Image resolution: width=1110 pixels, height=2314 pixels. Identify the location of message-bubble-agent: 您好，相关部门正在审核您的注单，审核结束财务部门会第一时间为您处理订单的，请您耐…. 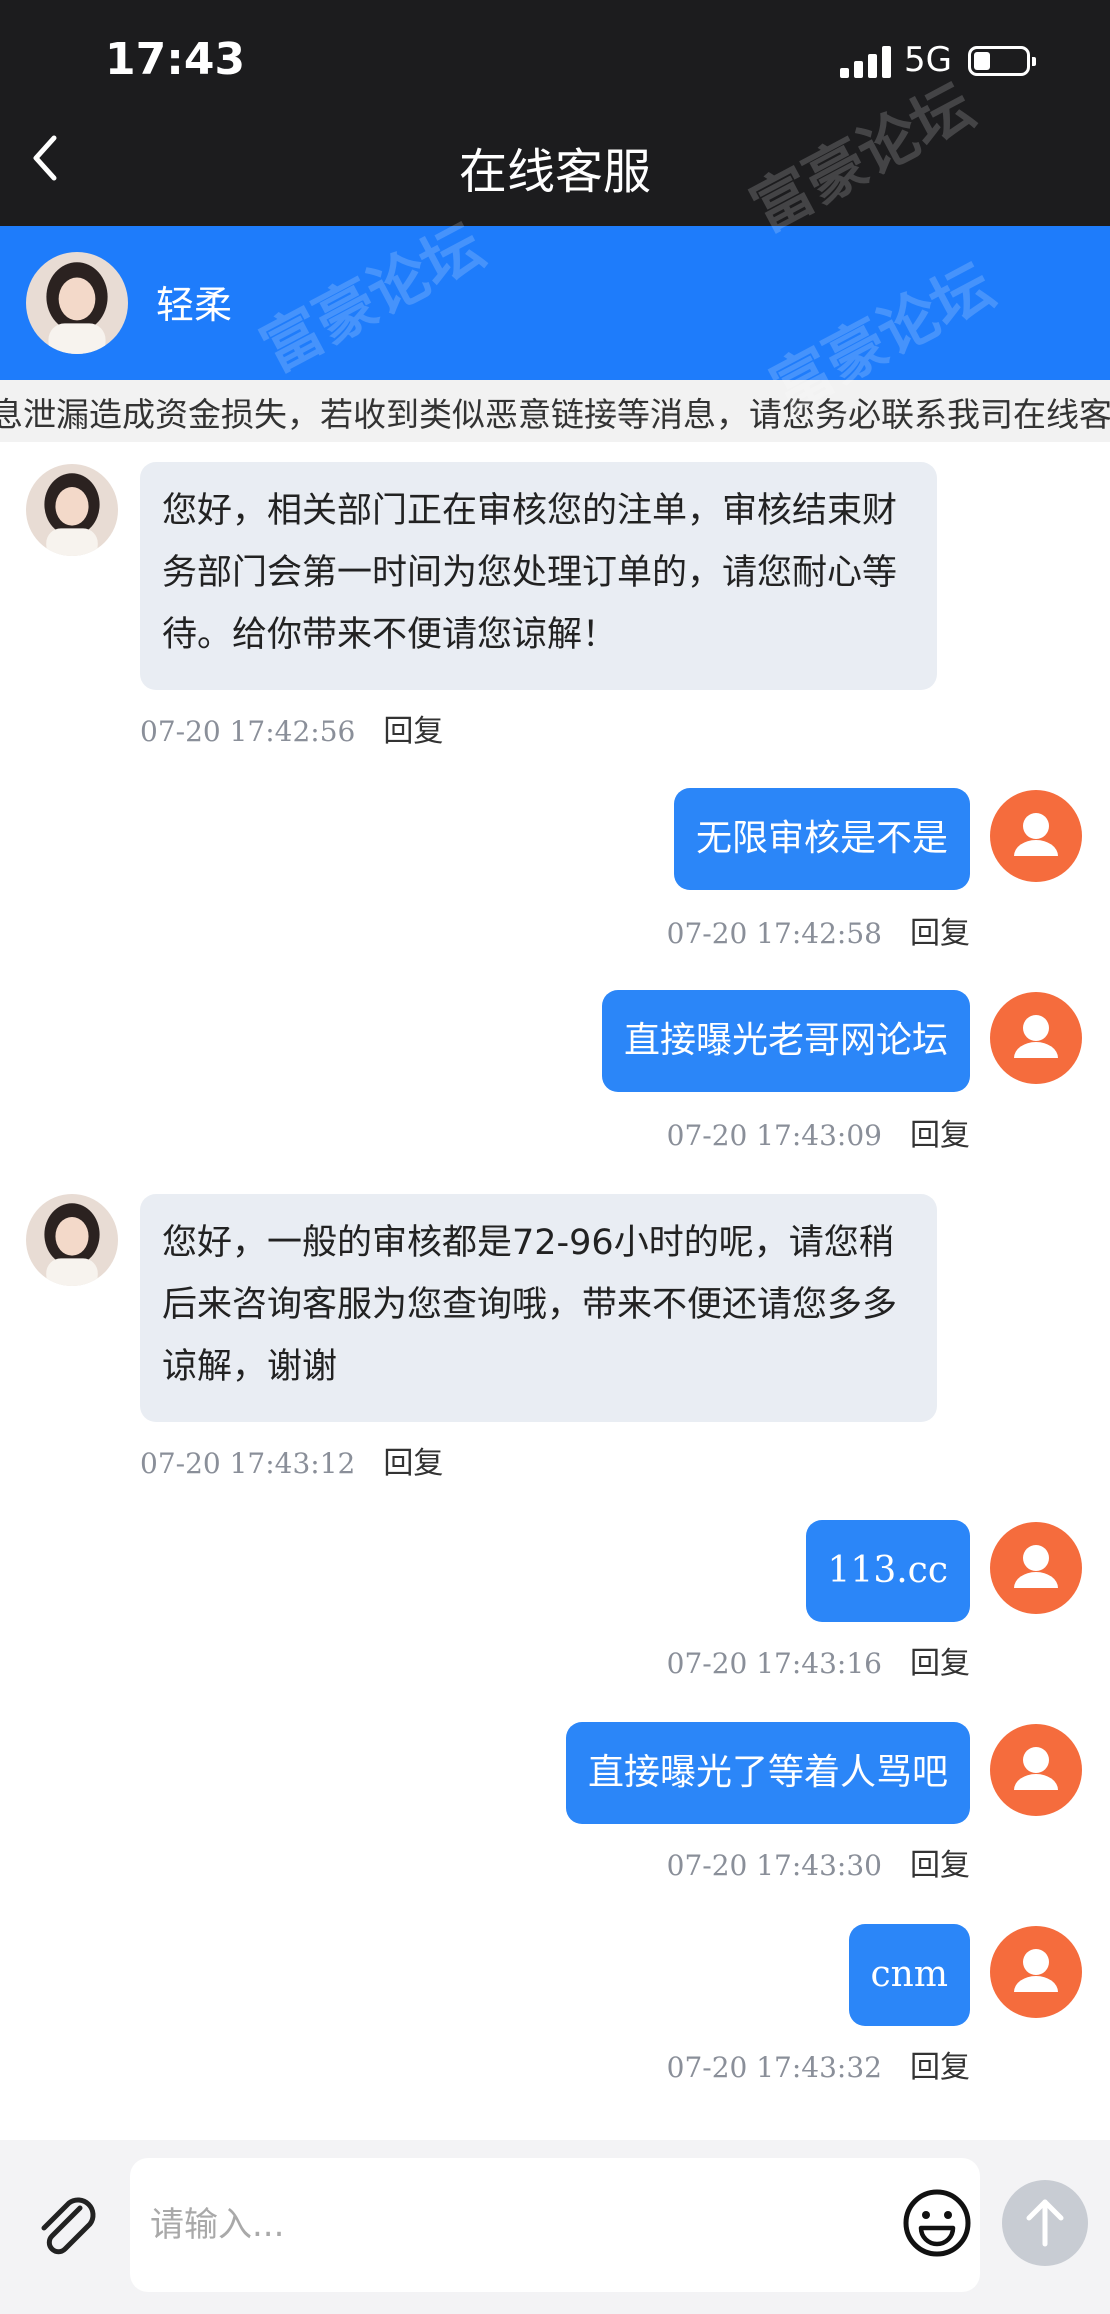
(538, 576).